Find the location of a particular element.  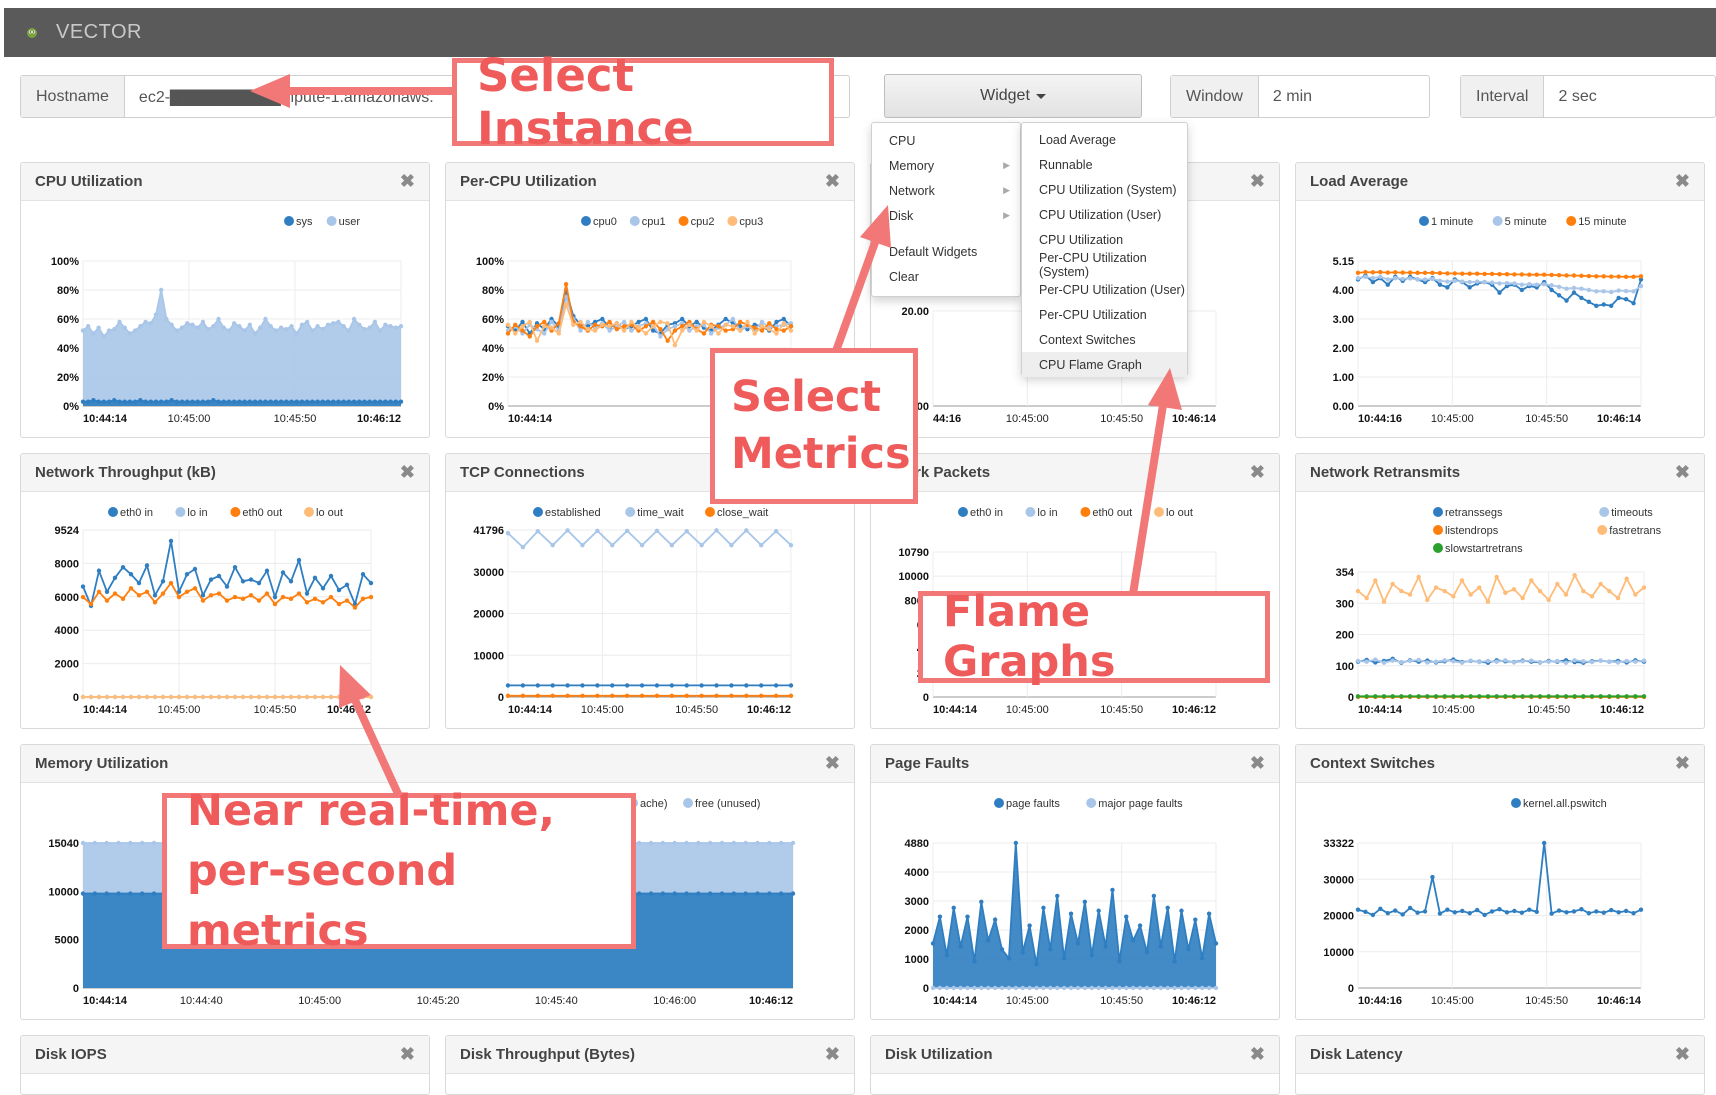

menu-item-cpu: CPU is located at coordinates (946, 140).